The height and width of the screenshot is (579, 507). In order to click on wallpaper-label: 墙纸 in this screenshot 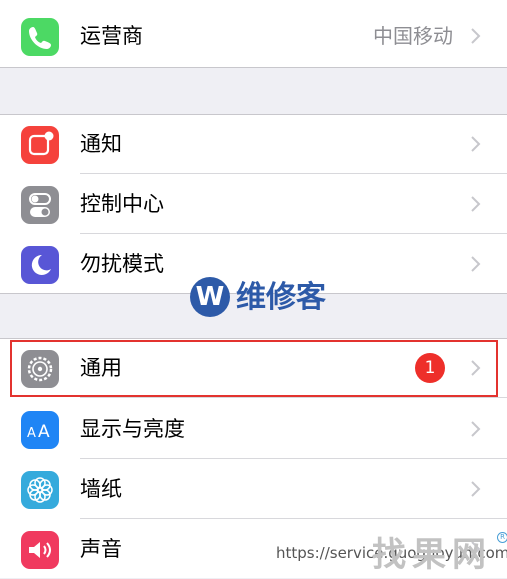, I will do `click(101, 489)`.